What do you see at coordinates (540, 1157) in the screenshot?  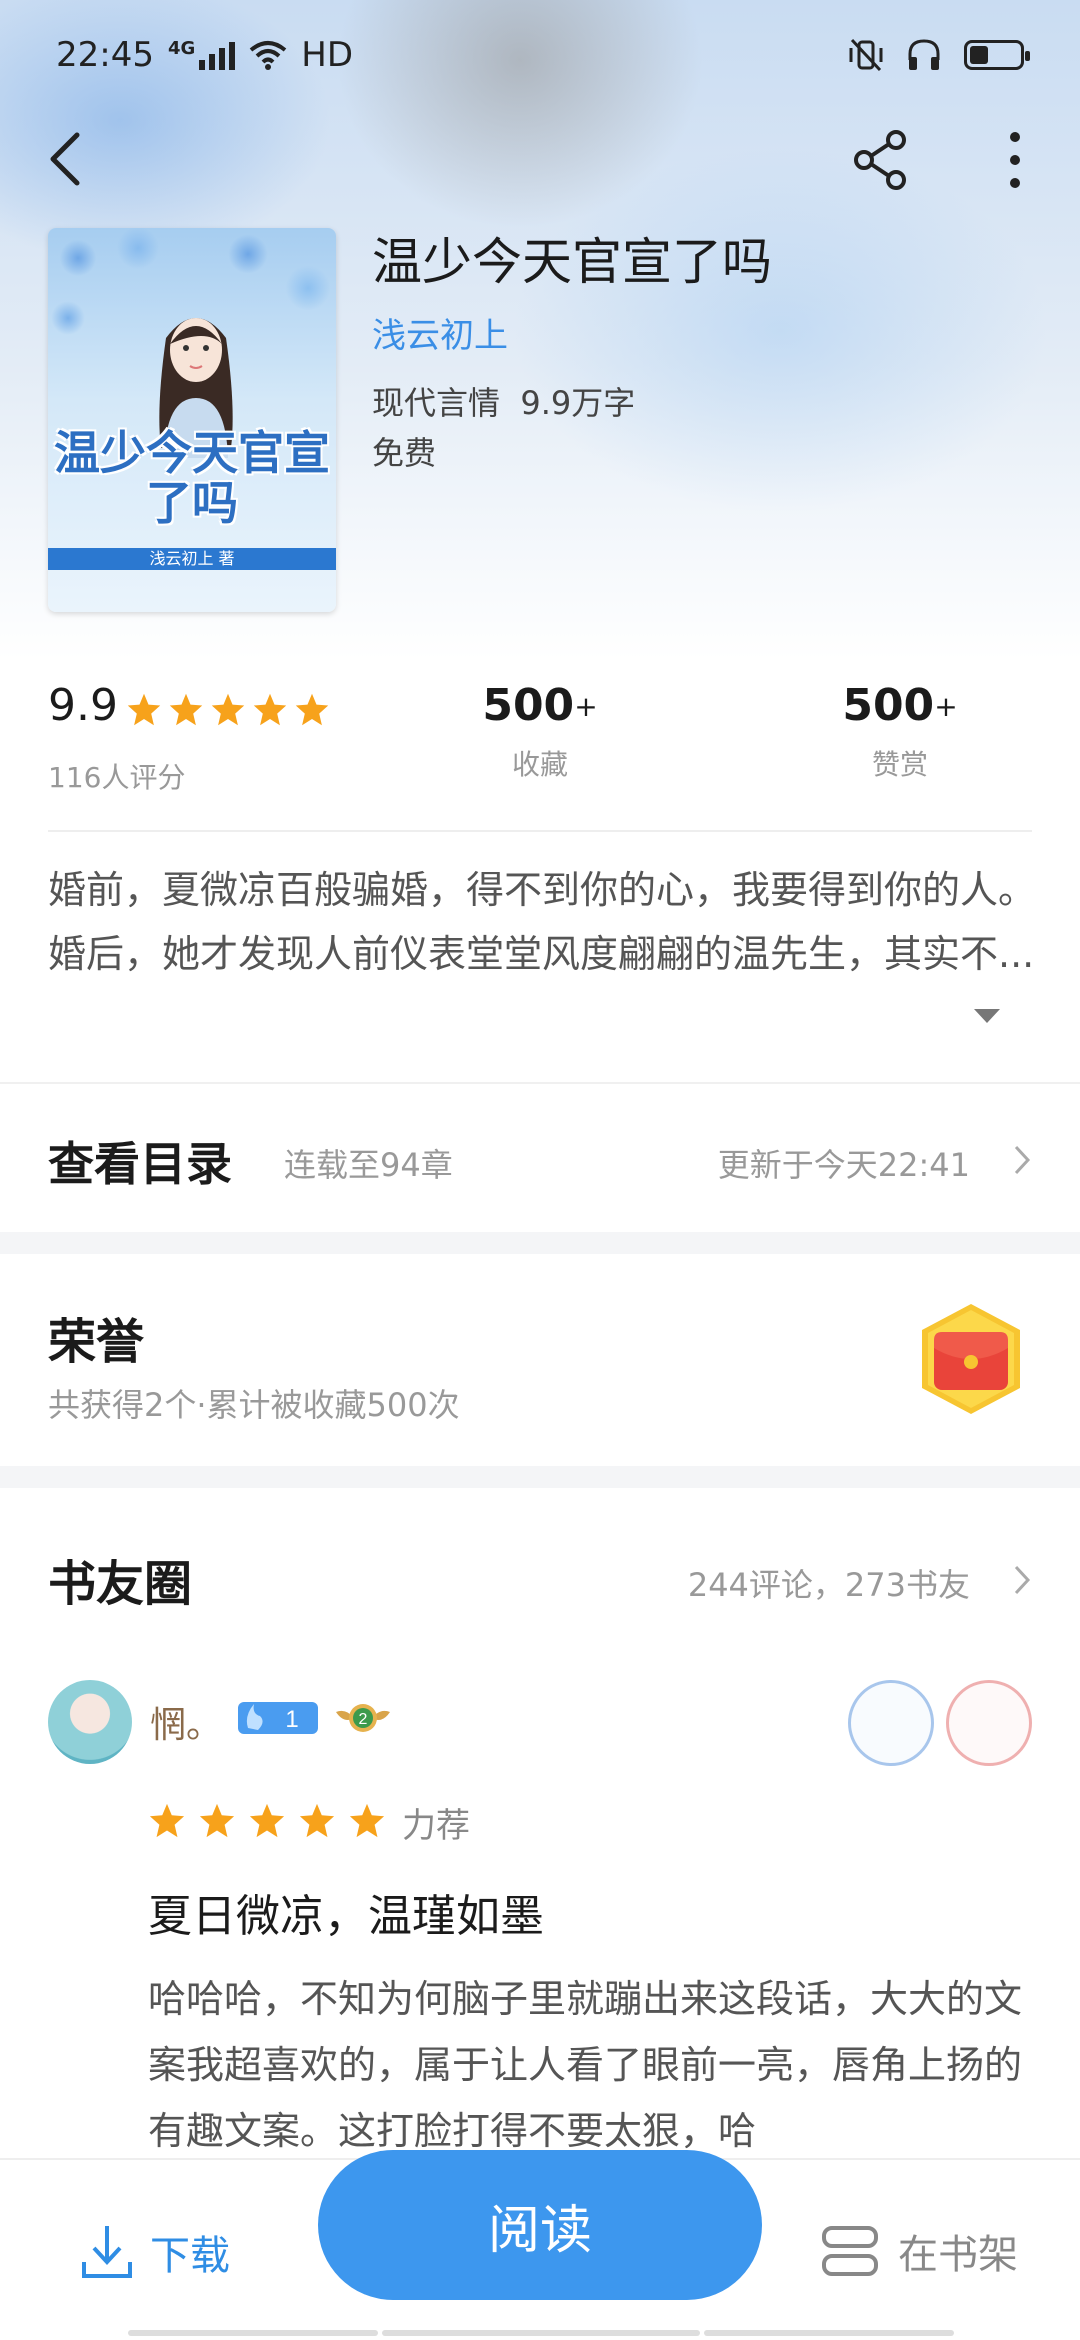 I see `toc-row: 查看目录 连载至94章 更新于今天22:41` at bounding box center [540, 1157].